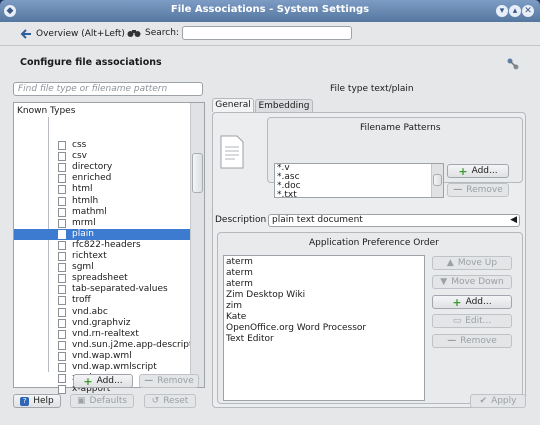 This screenshot has height=425, width=540. Describe the element at coordinates (134, 33) in the screenshot. I see `binoculars-icon` at that location.